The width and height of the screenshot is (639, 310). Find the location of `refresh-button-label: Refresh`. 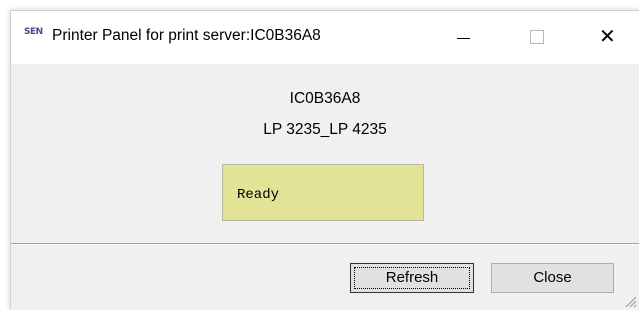

refresh-button-label: Refresh is located at coordinates (412, 277).